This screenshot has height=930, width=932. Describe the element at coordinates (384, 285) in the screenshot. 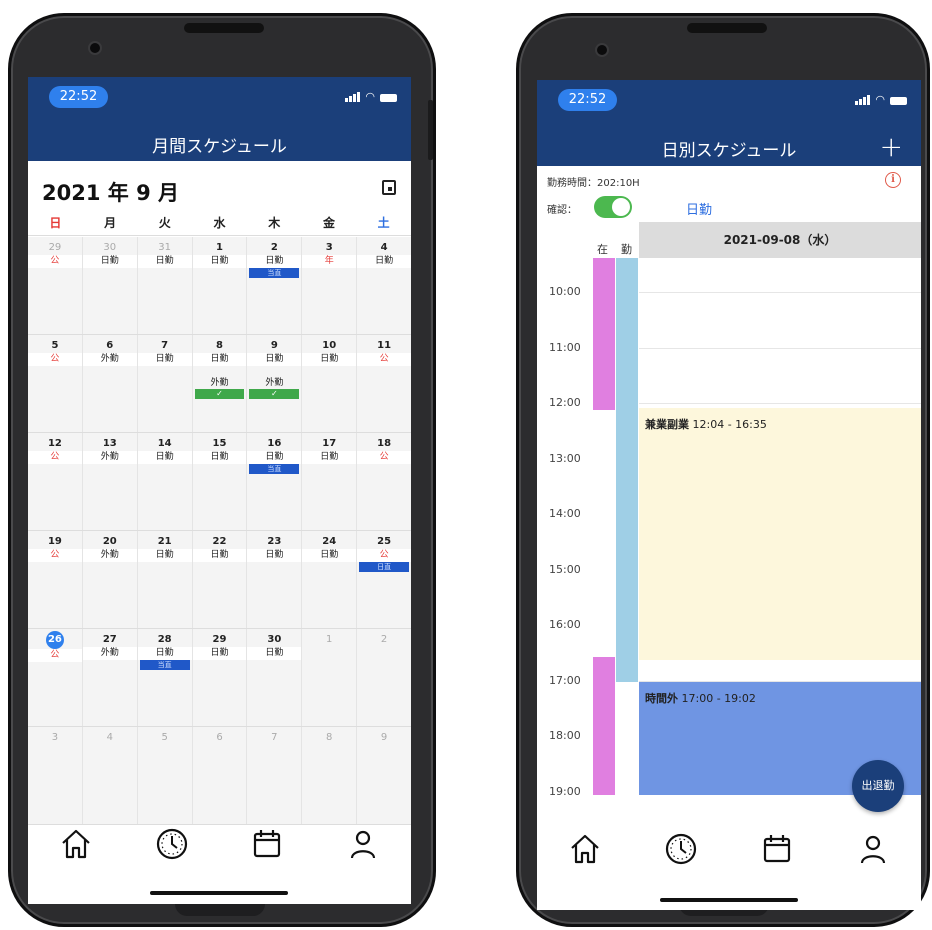

I see `calendar-day-cell: 4 日勤` at that location.